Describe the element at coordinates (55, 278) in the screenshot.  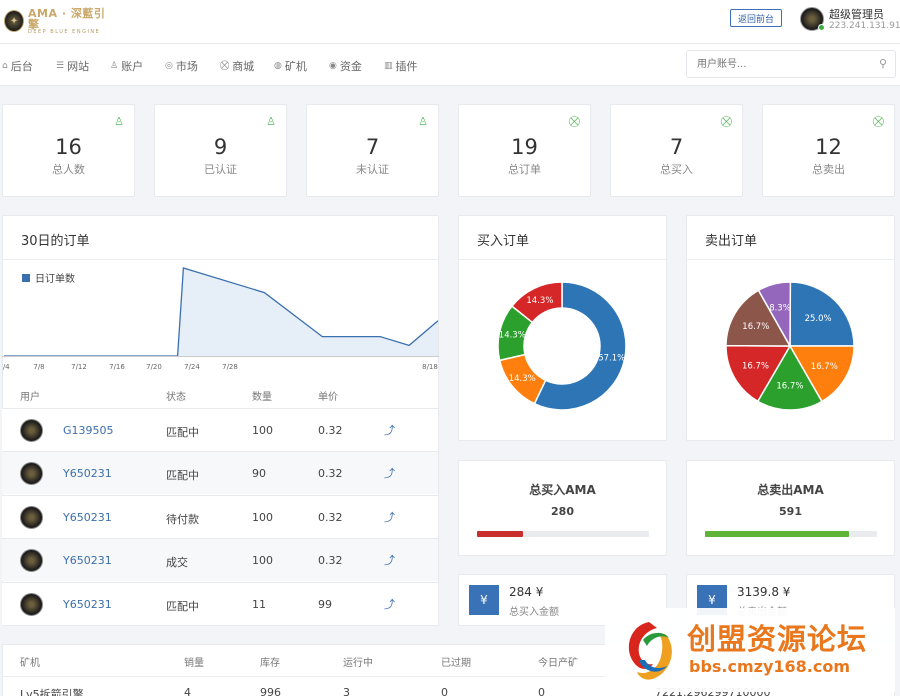
I see `legend-label: 日订单数` at that location.